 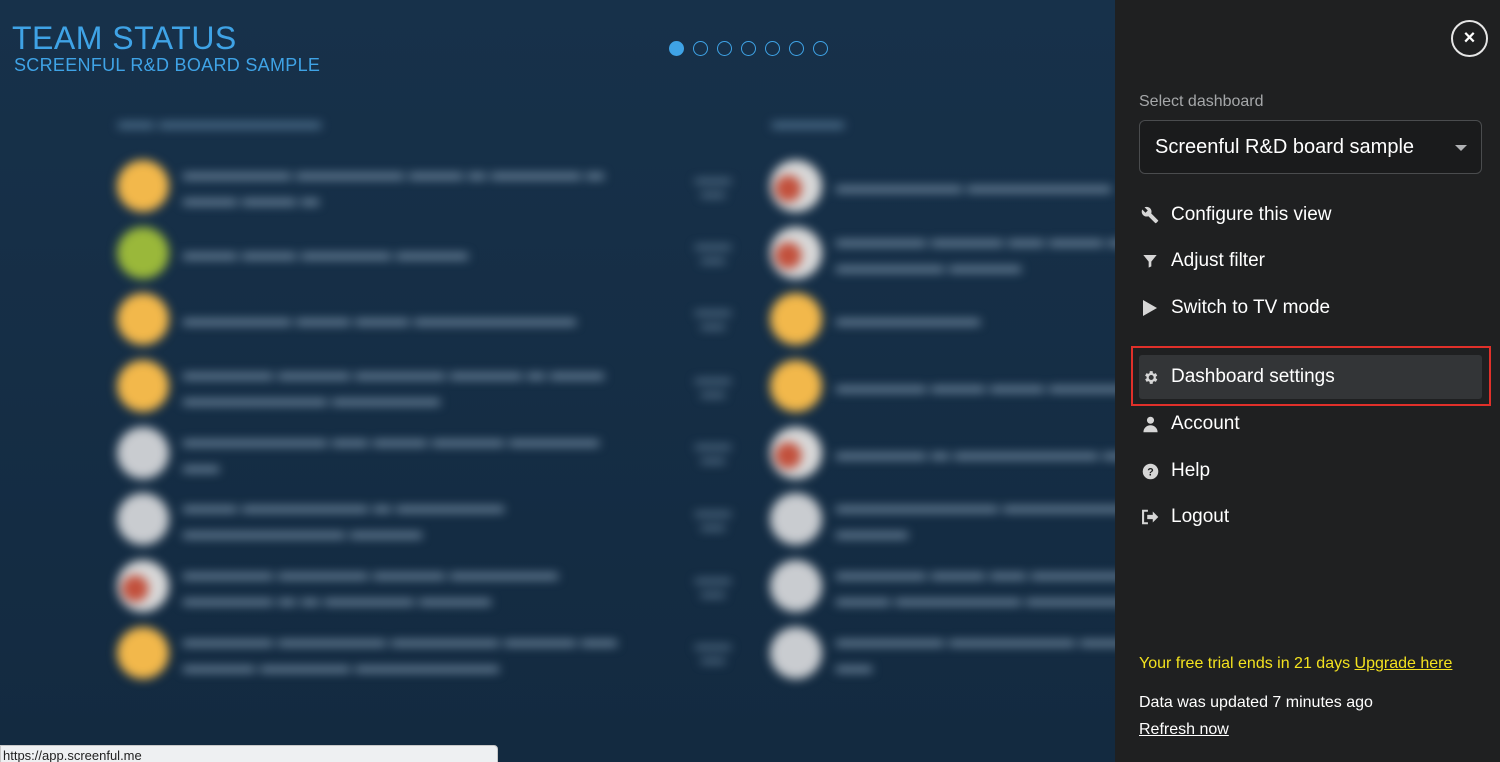 What do you see at coordinates (1251, 214) in the screenshot?
I see `menu-item-label: Configure this view` at bounding box center [1251, 214].